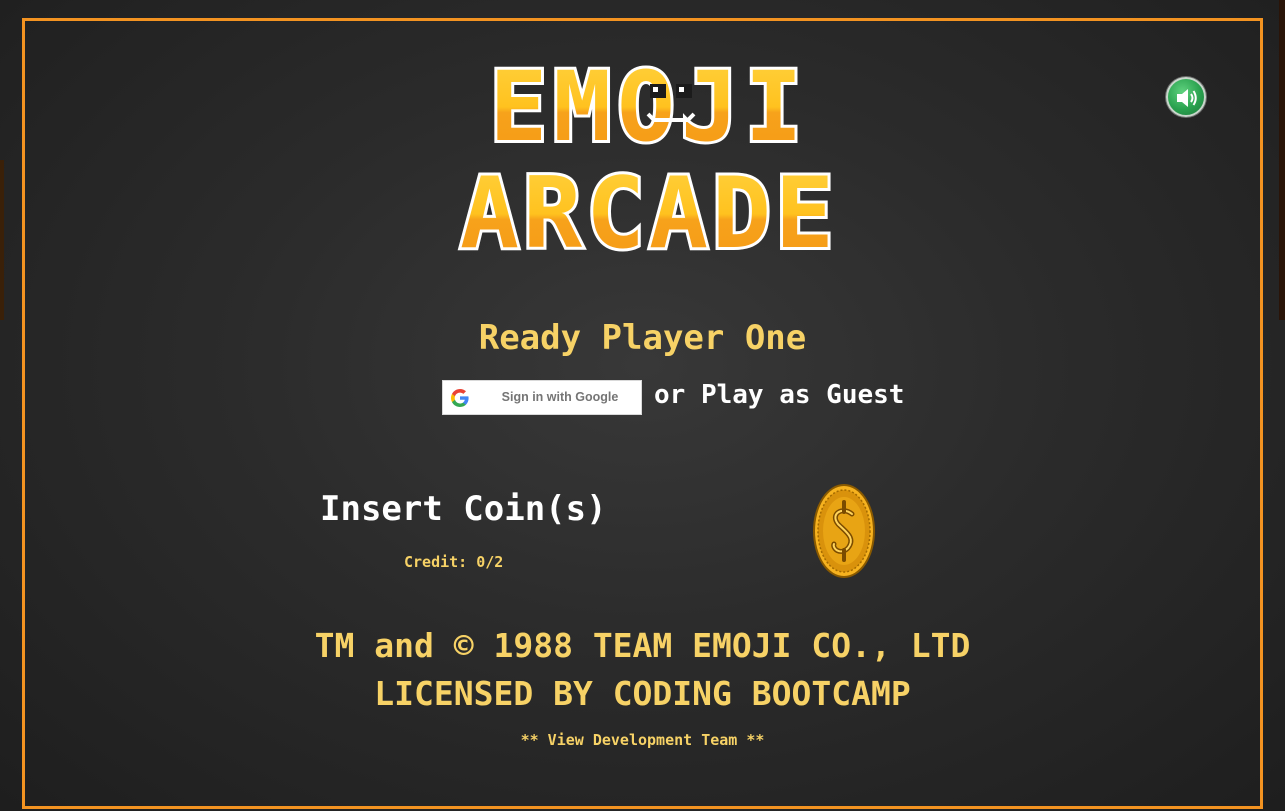  I want to click on sound-toggle-button, so click(1186, 97).